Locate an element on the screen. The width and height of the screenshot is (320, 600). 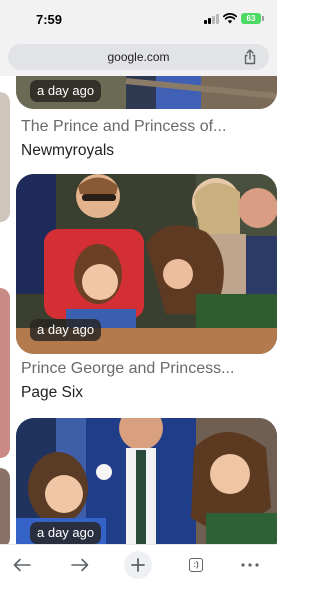
status-time: 7:59 is located at coordinates (49, 19).